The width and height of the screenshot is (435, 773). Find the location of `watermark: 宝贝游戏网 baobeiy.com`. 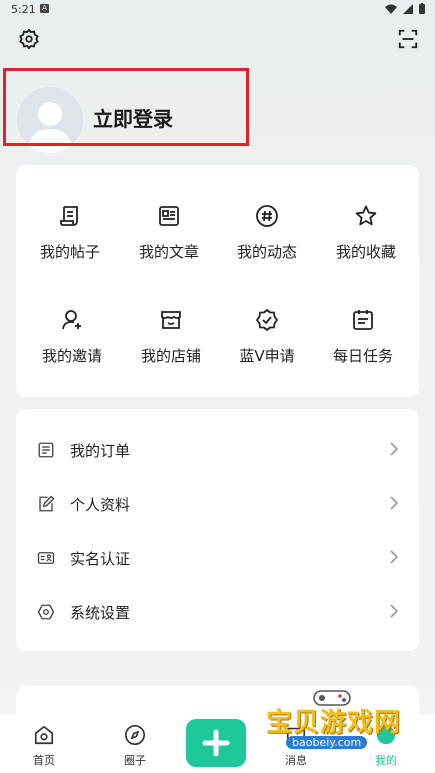

watermark: 宝贝游戏网 baobeiy.com is located at coordinates (341, 723).